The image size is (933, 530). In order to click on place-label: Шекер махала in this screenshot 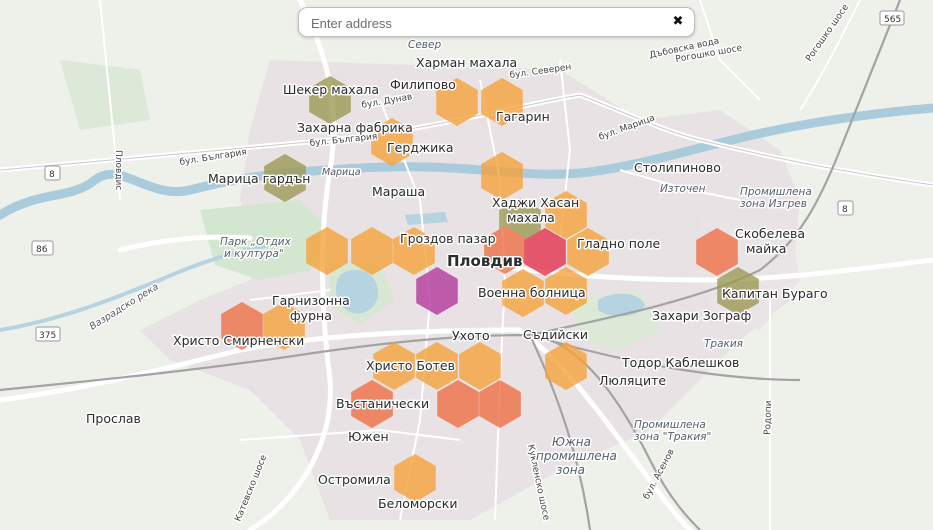, I will do `click(331, 89)`.